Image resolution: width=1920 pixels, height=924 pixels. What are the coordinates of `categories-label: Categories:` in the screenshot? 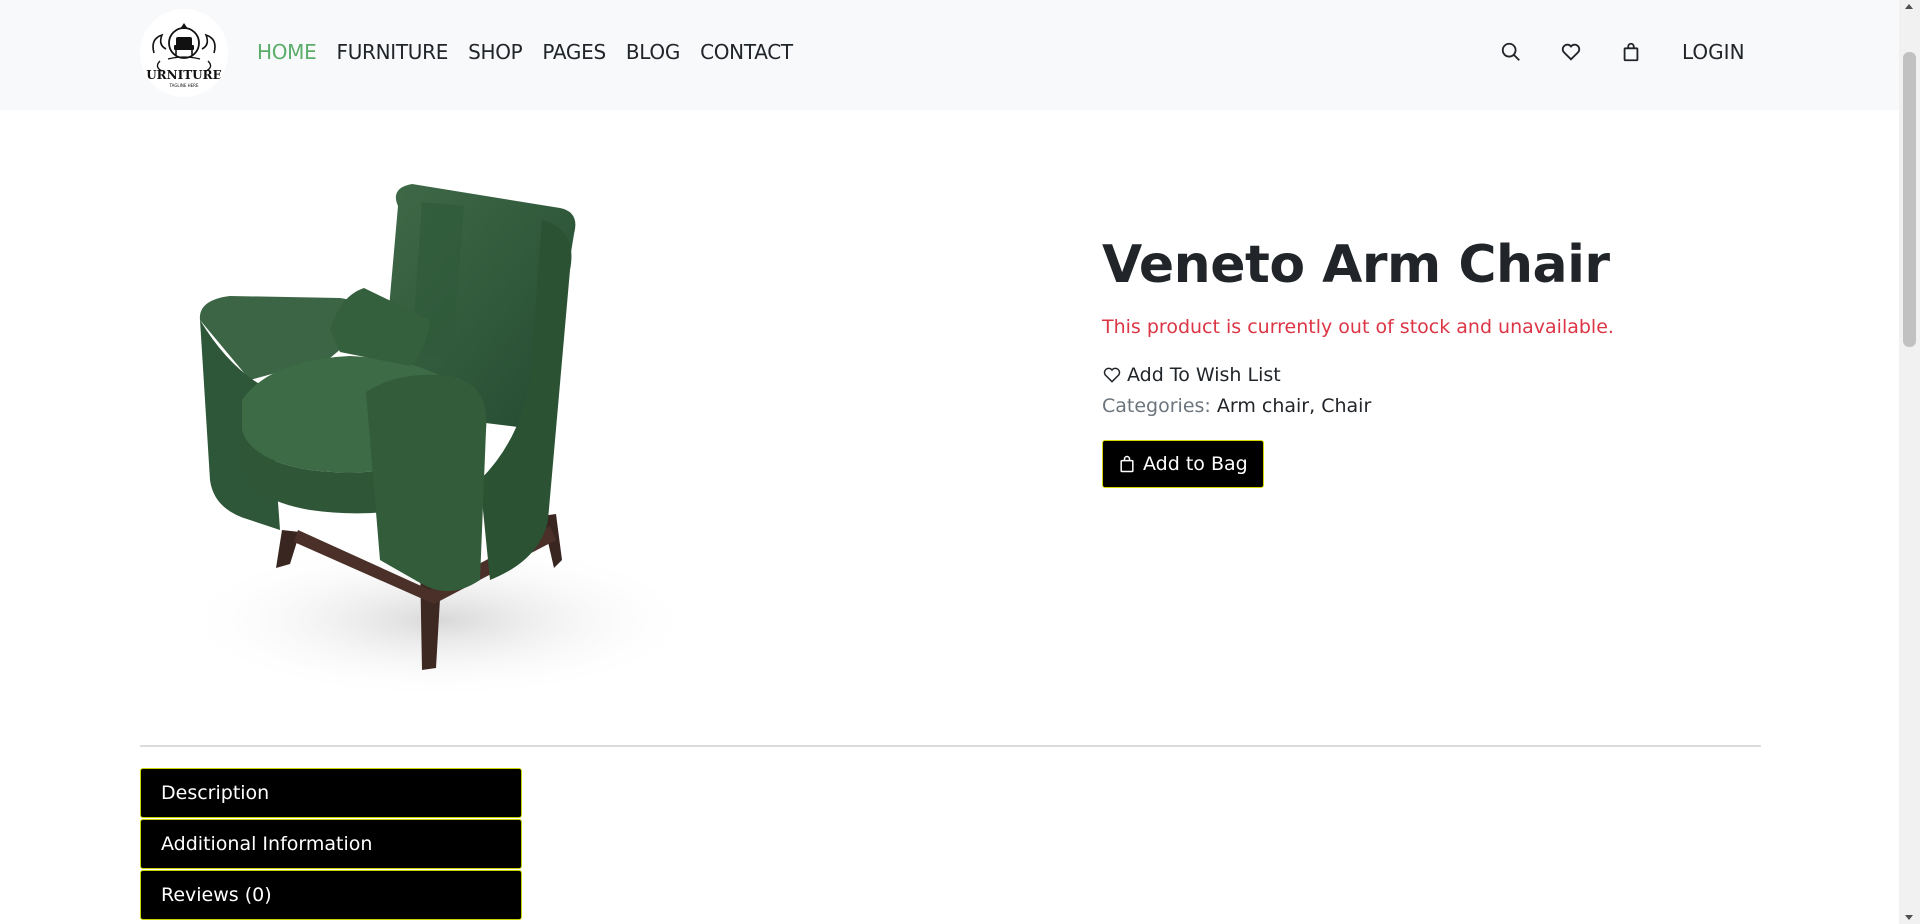 It's located at (1156, 406).